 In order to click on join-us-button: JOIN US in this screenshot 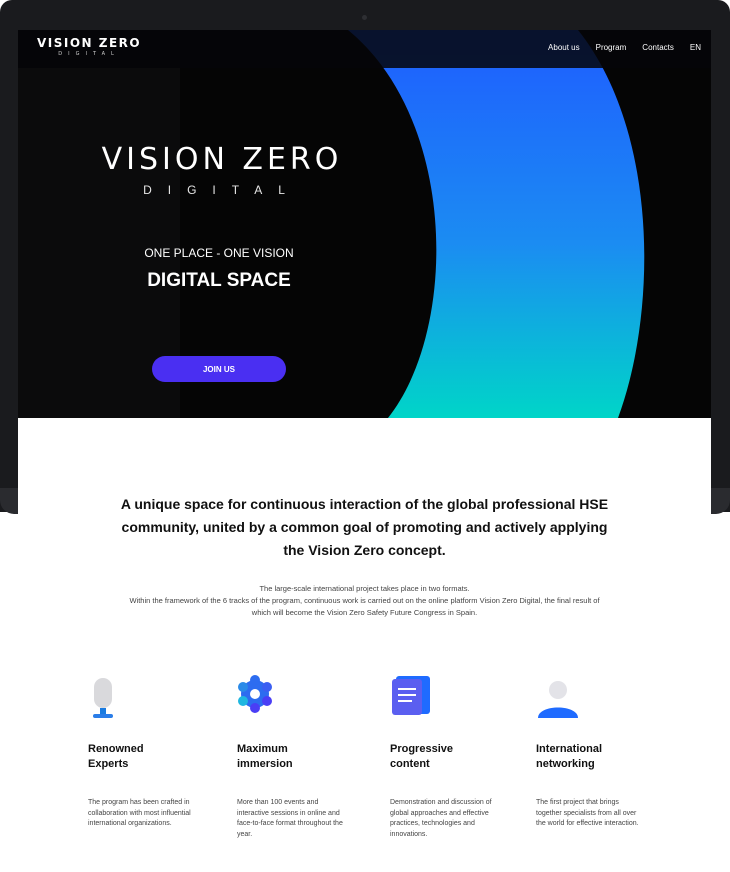, I will do `click(219, 369)`.